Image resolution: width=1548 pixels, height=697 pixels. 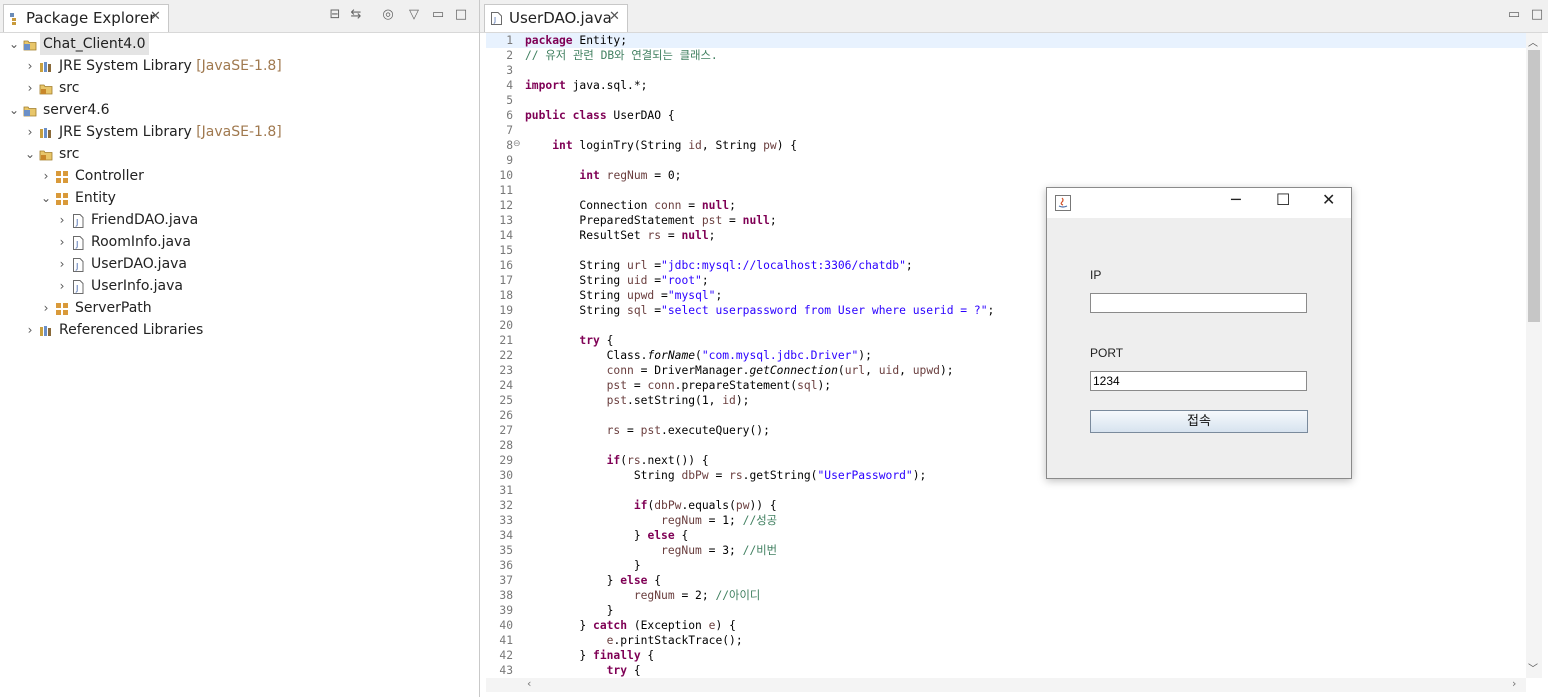 I want to click on line-number: 3, so click(x=509, y=70).